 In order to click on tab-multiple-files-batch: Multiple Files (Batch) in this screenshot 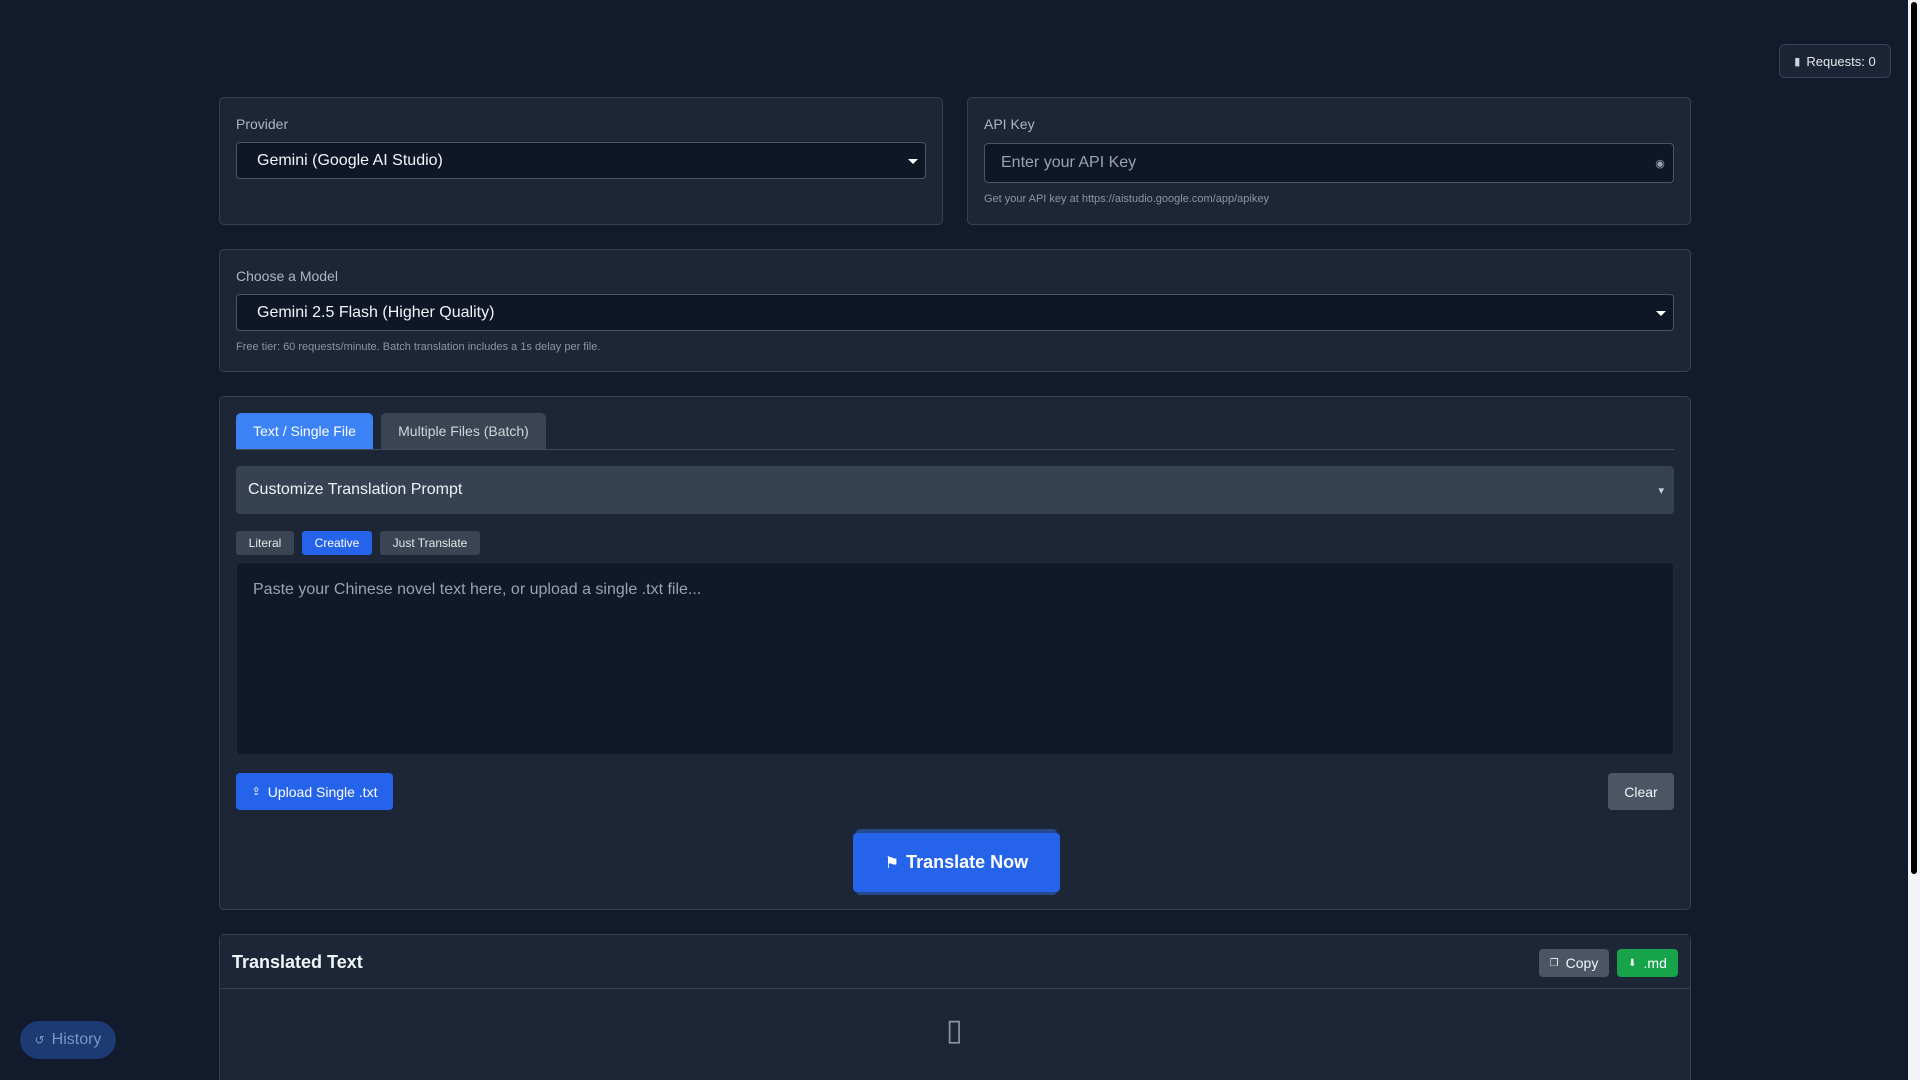, I will do `click(463, 431)`.